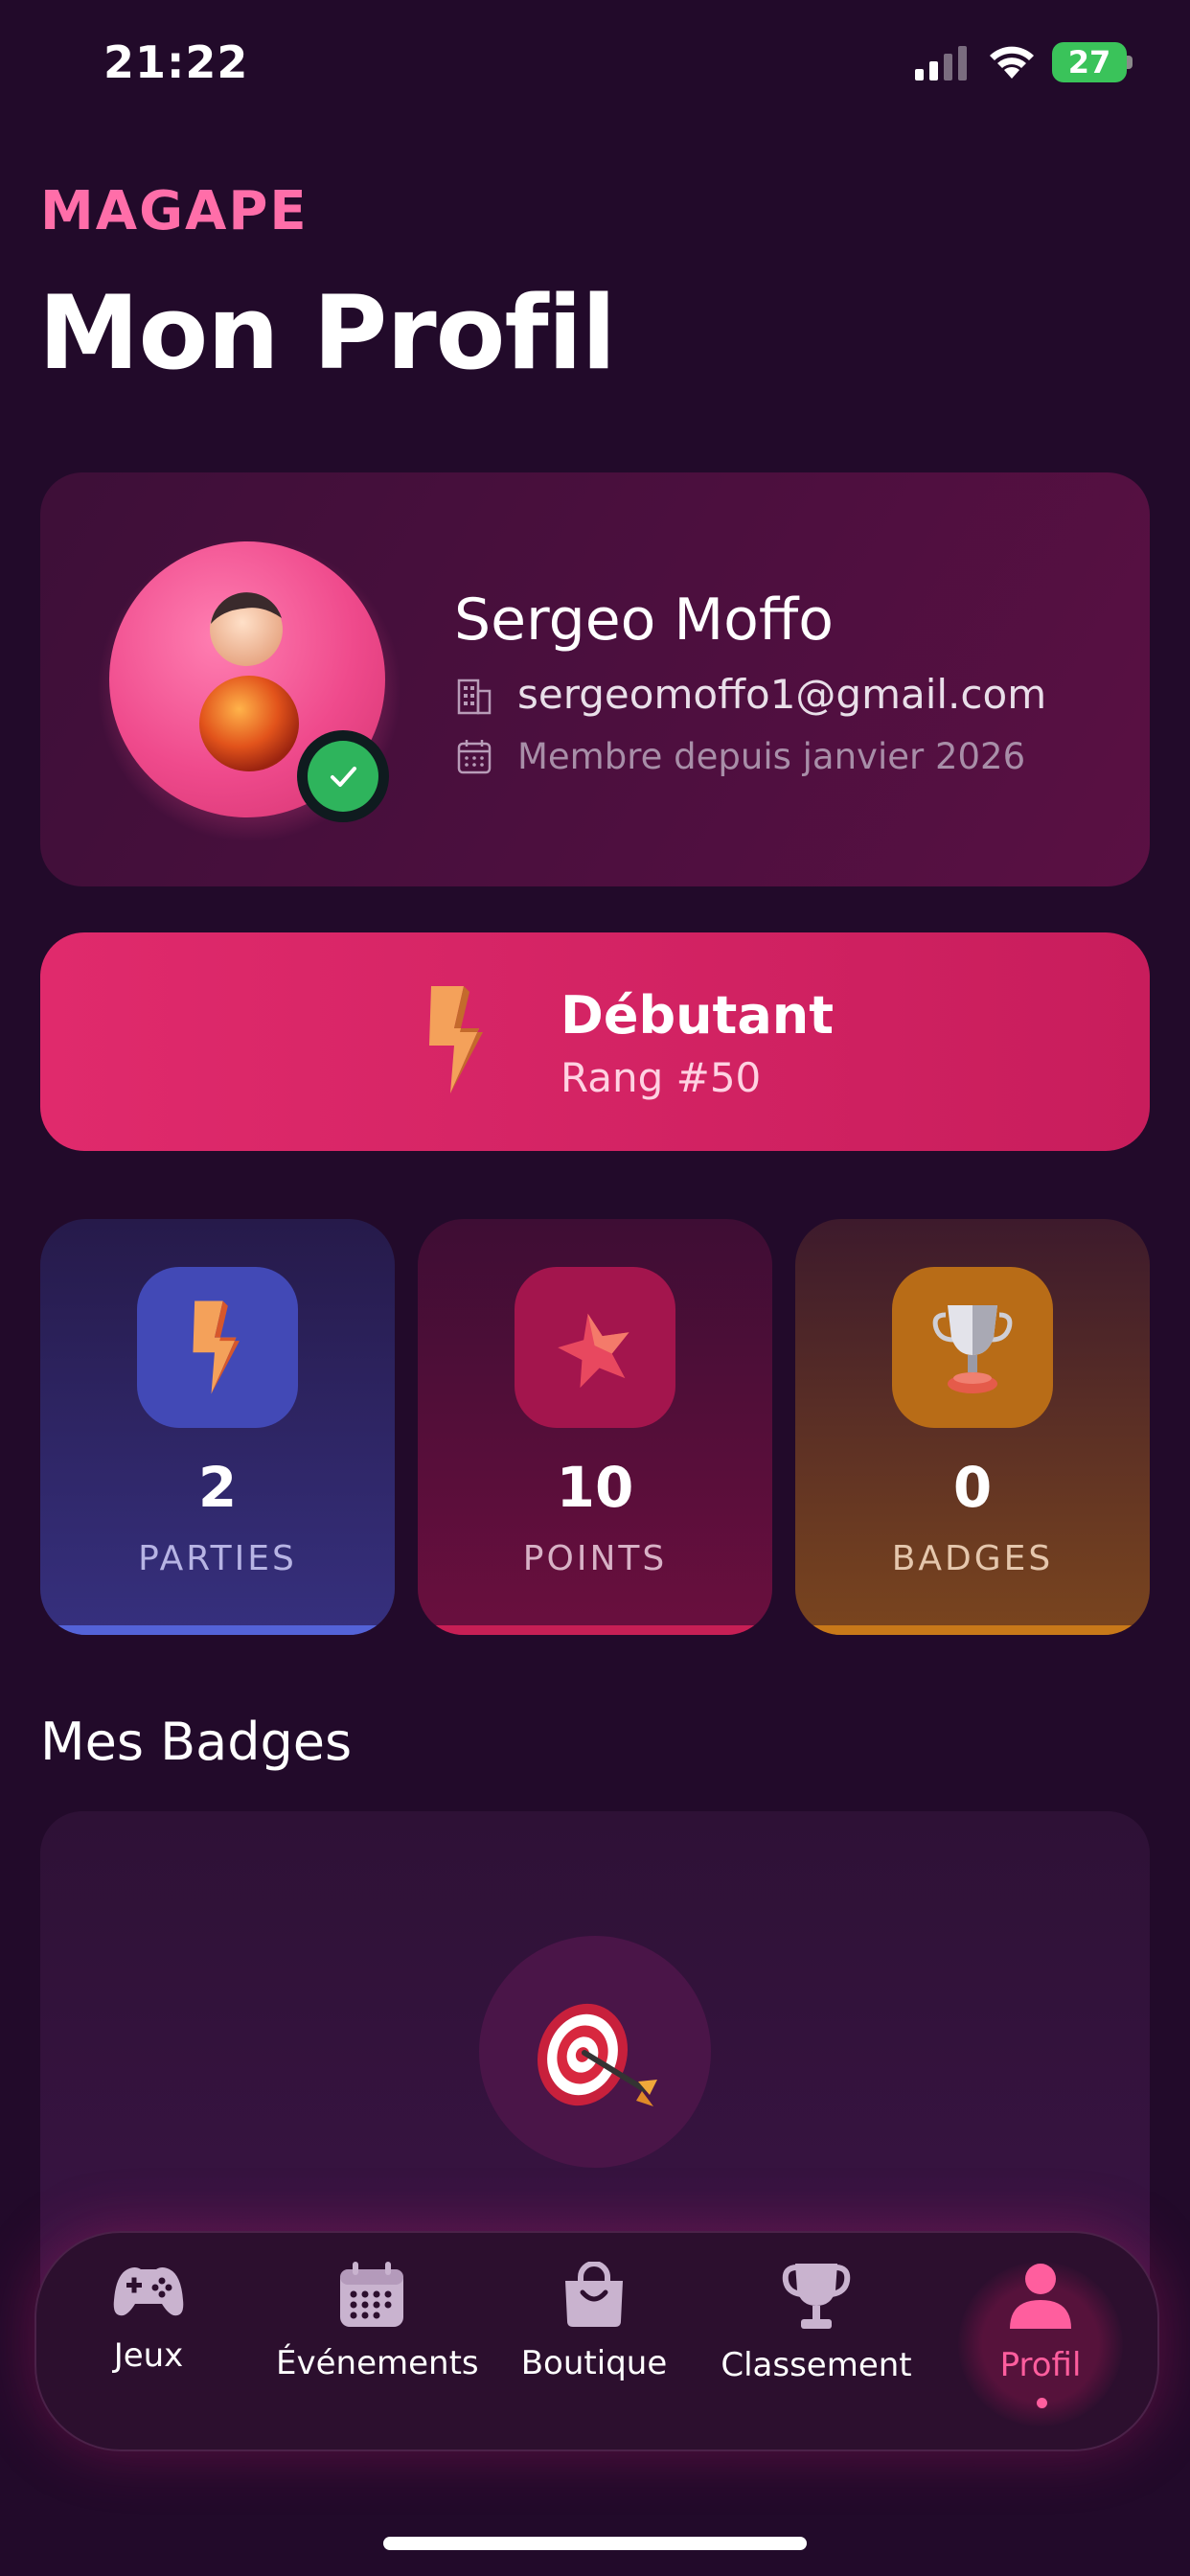 This screenshot has height=2576, width=1190. I want to click on building-icon, so click(475, 696).